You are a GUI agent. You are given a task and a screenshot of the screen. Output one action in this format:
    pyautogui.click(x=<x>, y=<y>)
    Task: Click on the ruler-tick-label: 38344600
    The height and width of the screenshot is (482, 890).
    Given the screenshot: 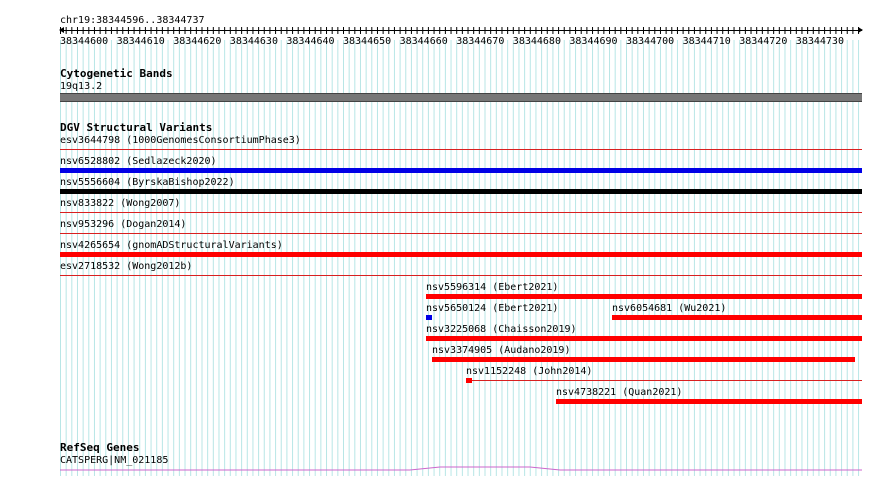 What is the action you would take?
    pyautogui.click(x=84, y=41)
    